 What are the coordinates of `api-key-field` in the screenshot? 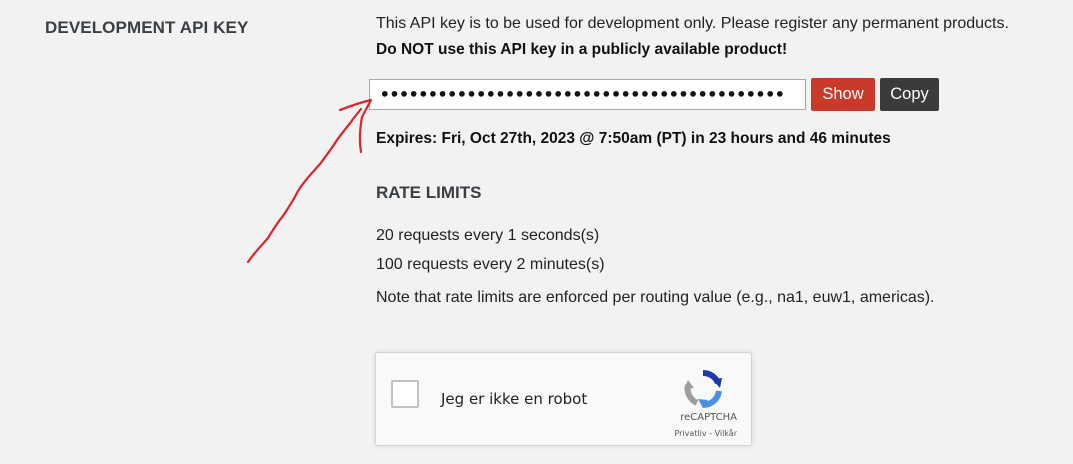 It's located at (587, 94).